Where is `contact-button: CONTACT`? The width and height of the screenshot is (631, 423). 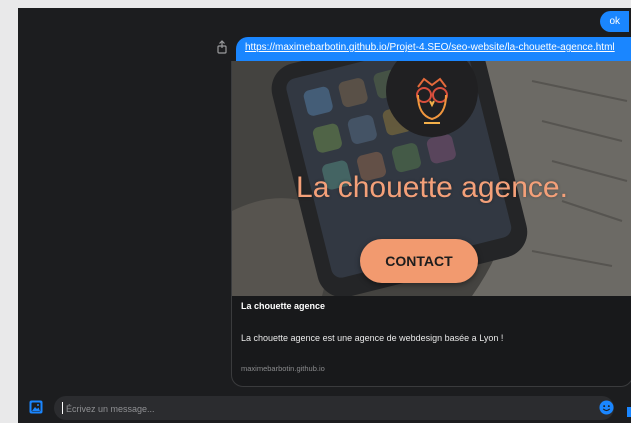 contact-button: CONTACT is located at coordinates (419, 261).